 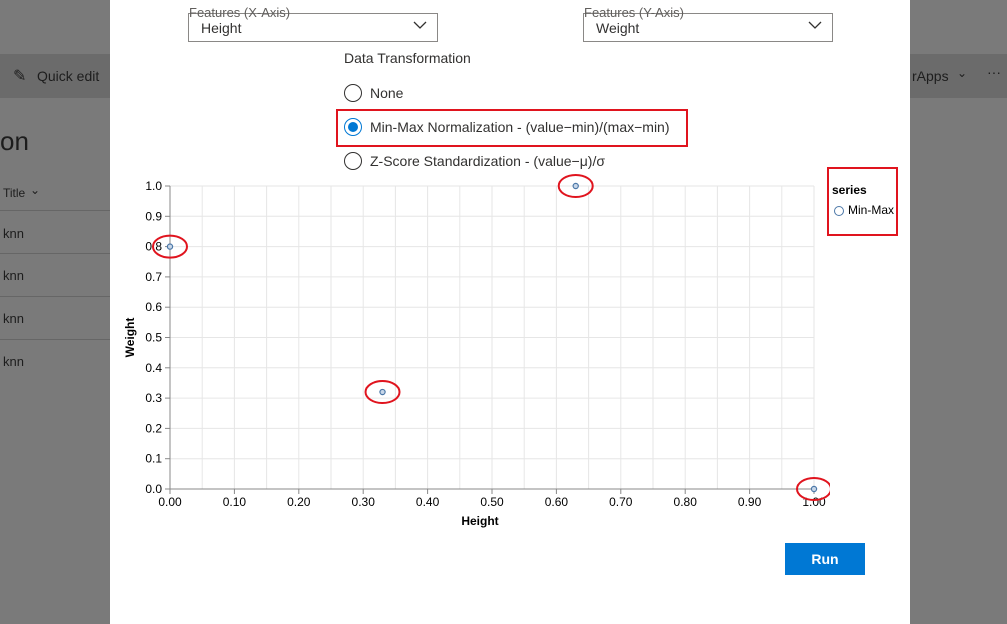 What do you see at coordinates (479, 521) in the screenshot?
I see `x-axis-title: Height` at bounding box center [479, 521].